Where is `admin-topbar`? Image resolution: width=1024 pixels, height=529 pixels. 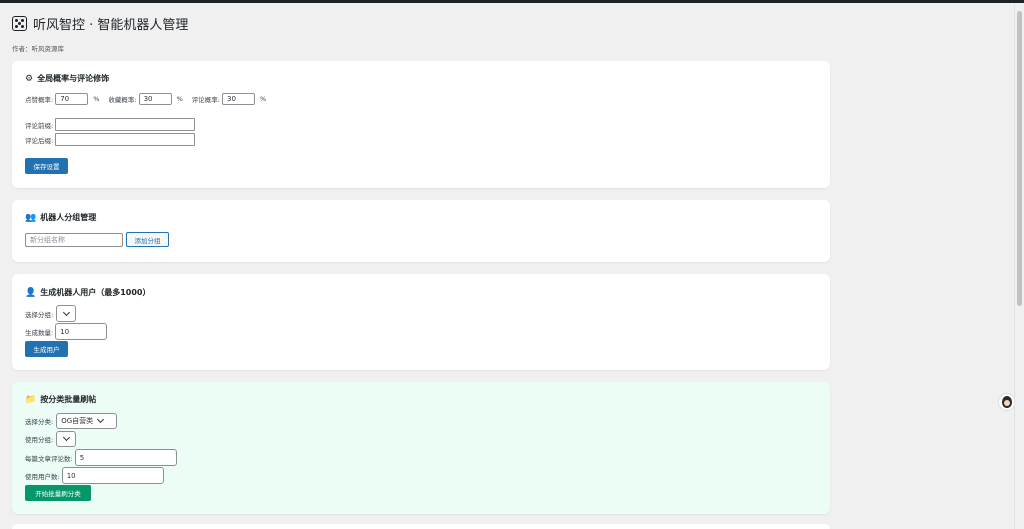 admin-topbar is located at coordinates (512, 1).